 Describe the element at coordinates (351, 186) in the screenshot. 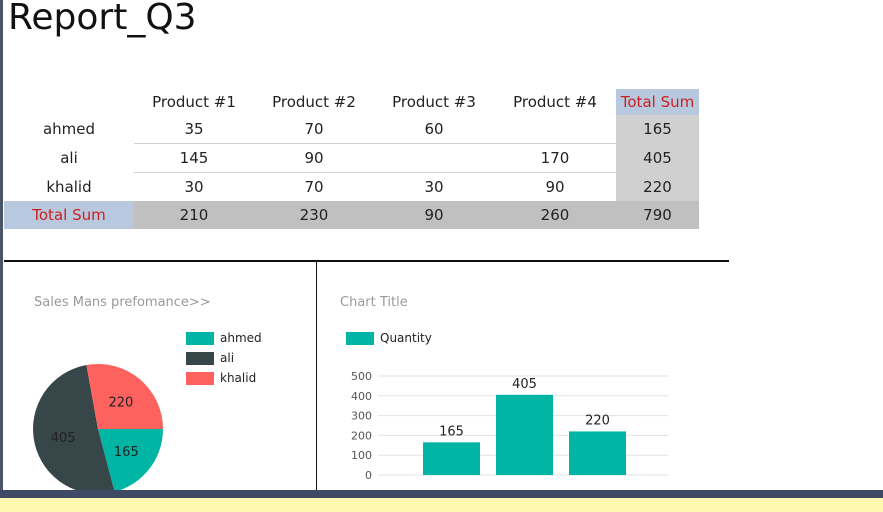

I see `table-row: khalid 30 70 30 90 220` at that location.